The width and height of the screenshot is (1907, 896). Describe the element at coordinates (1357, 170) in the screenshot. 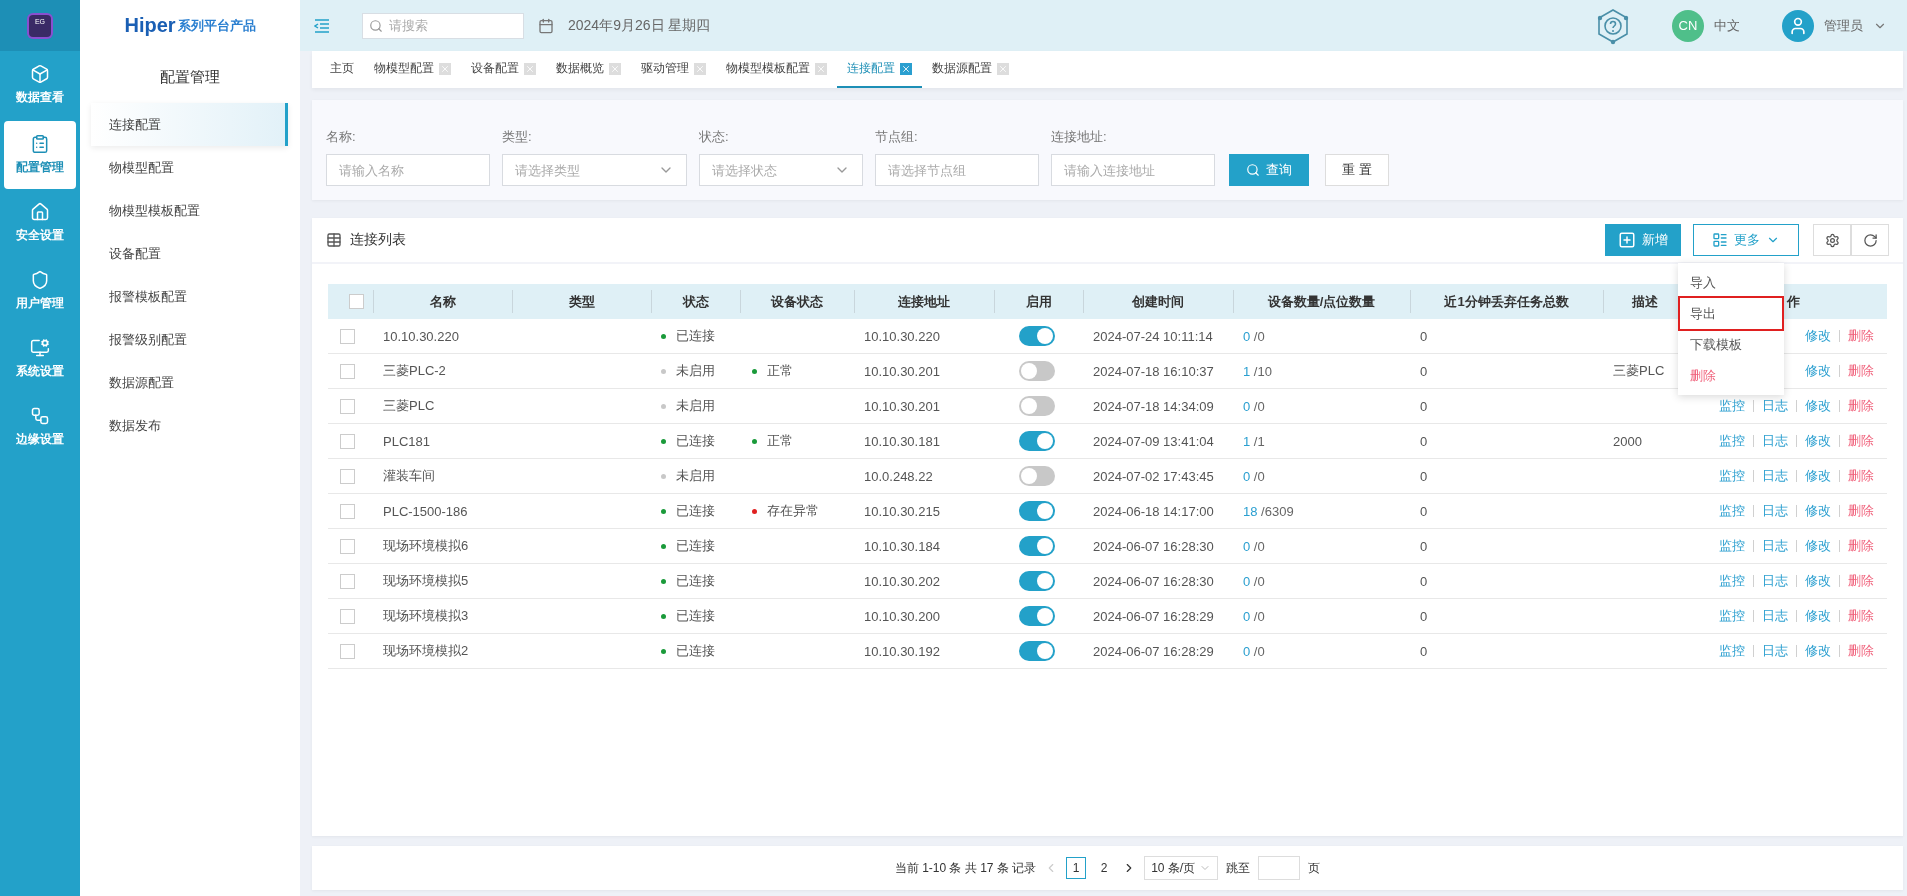

I see `reset-button: 重 置` at that location.